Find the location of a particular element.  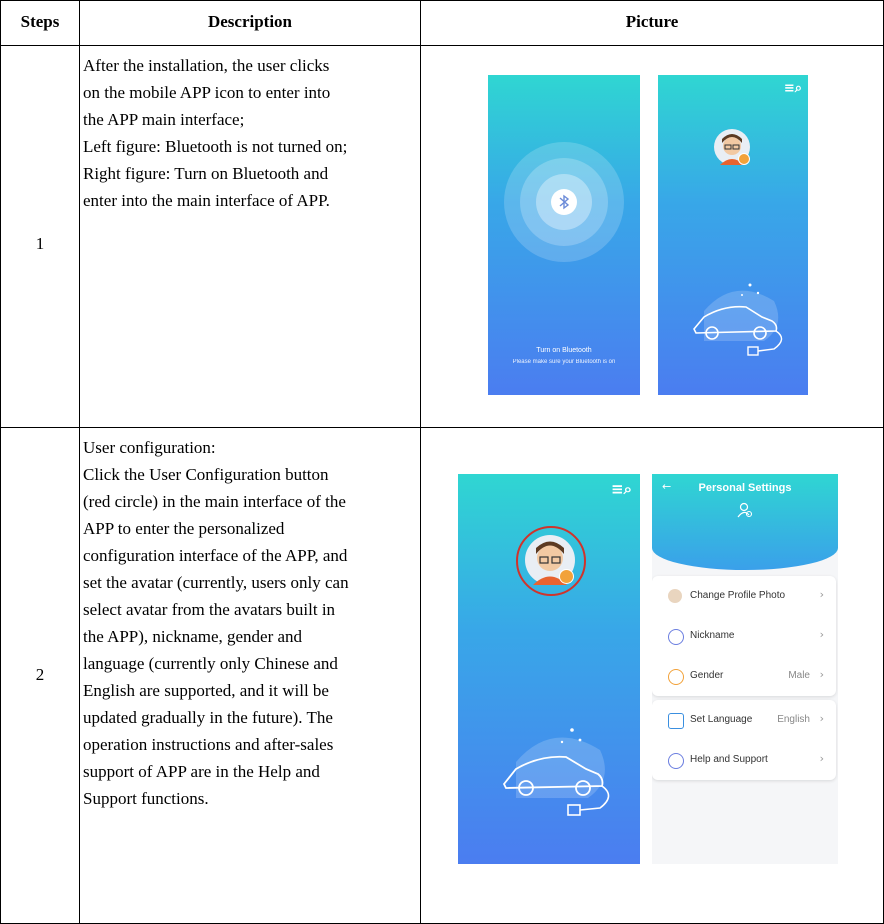

header-picture: Picture is located at coordinates (652, 21).